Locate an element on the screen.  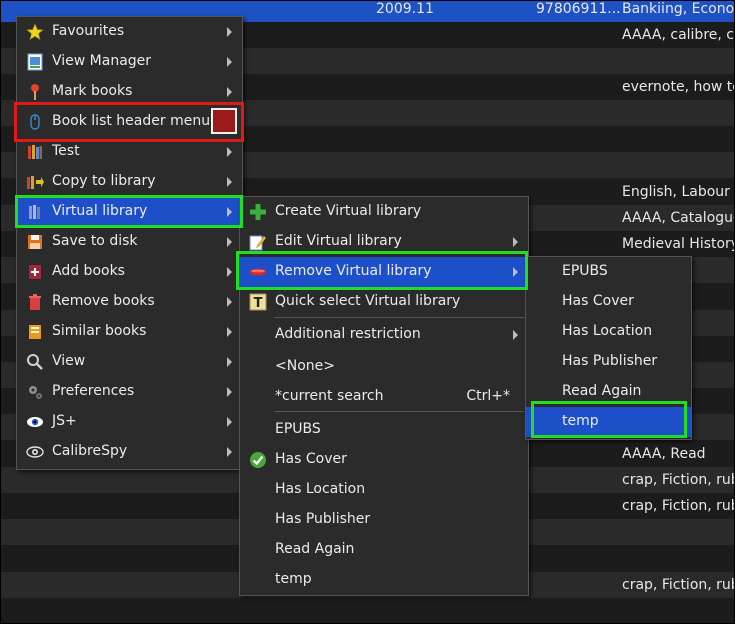
menu-item-calibrespy: CalibreSpy is located at coordinates (129, 452).